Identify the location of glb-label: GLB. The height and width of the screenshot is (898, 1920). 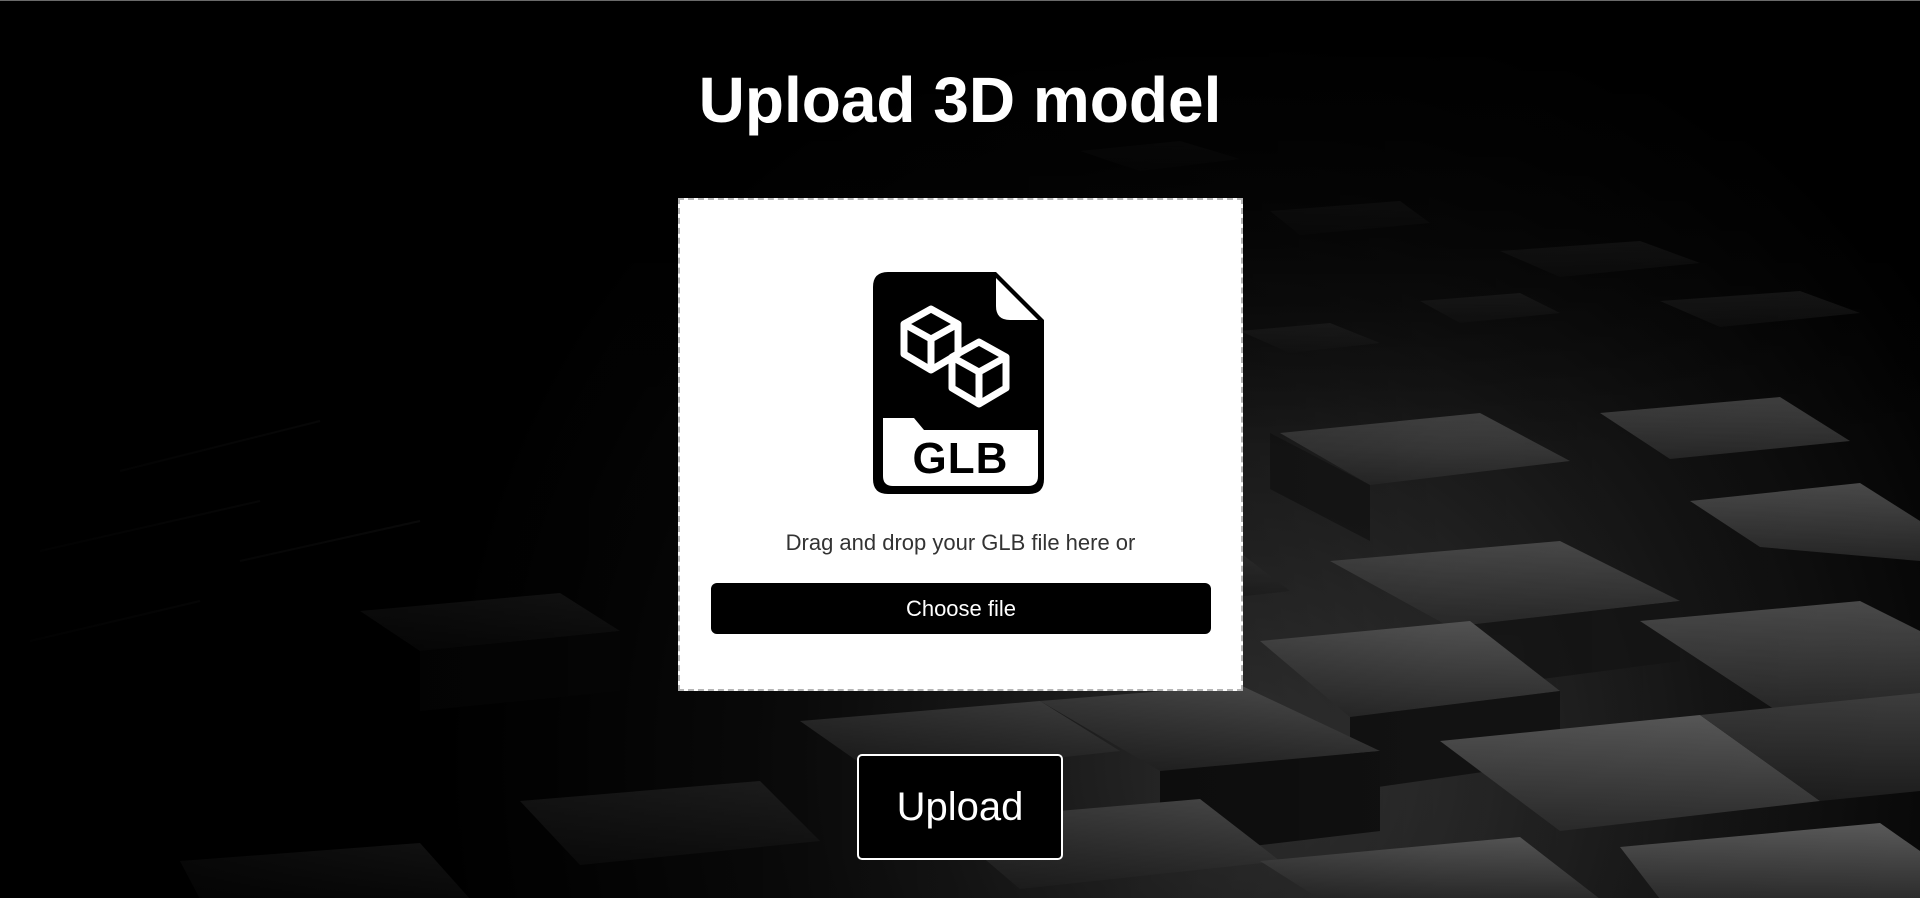
(960, 458).